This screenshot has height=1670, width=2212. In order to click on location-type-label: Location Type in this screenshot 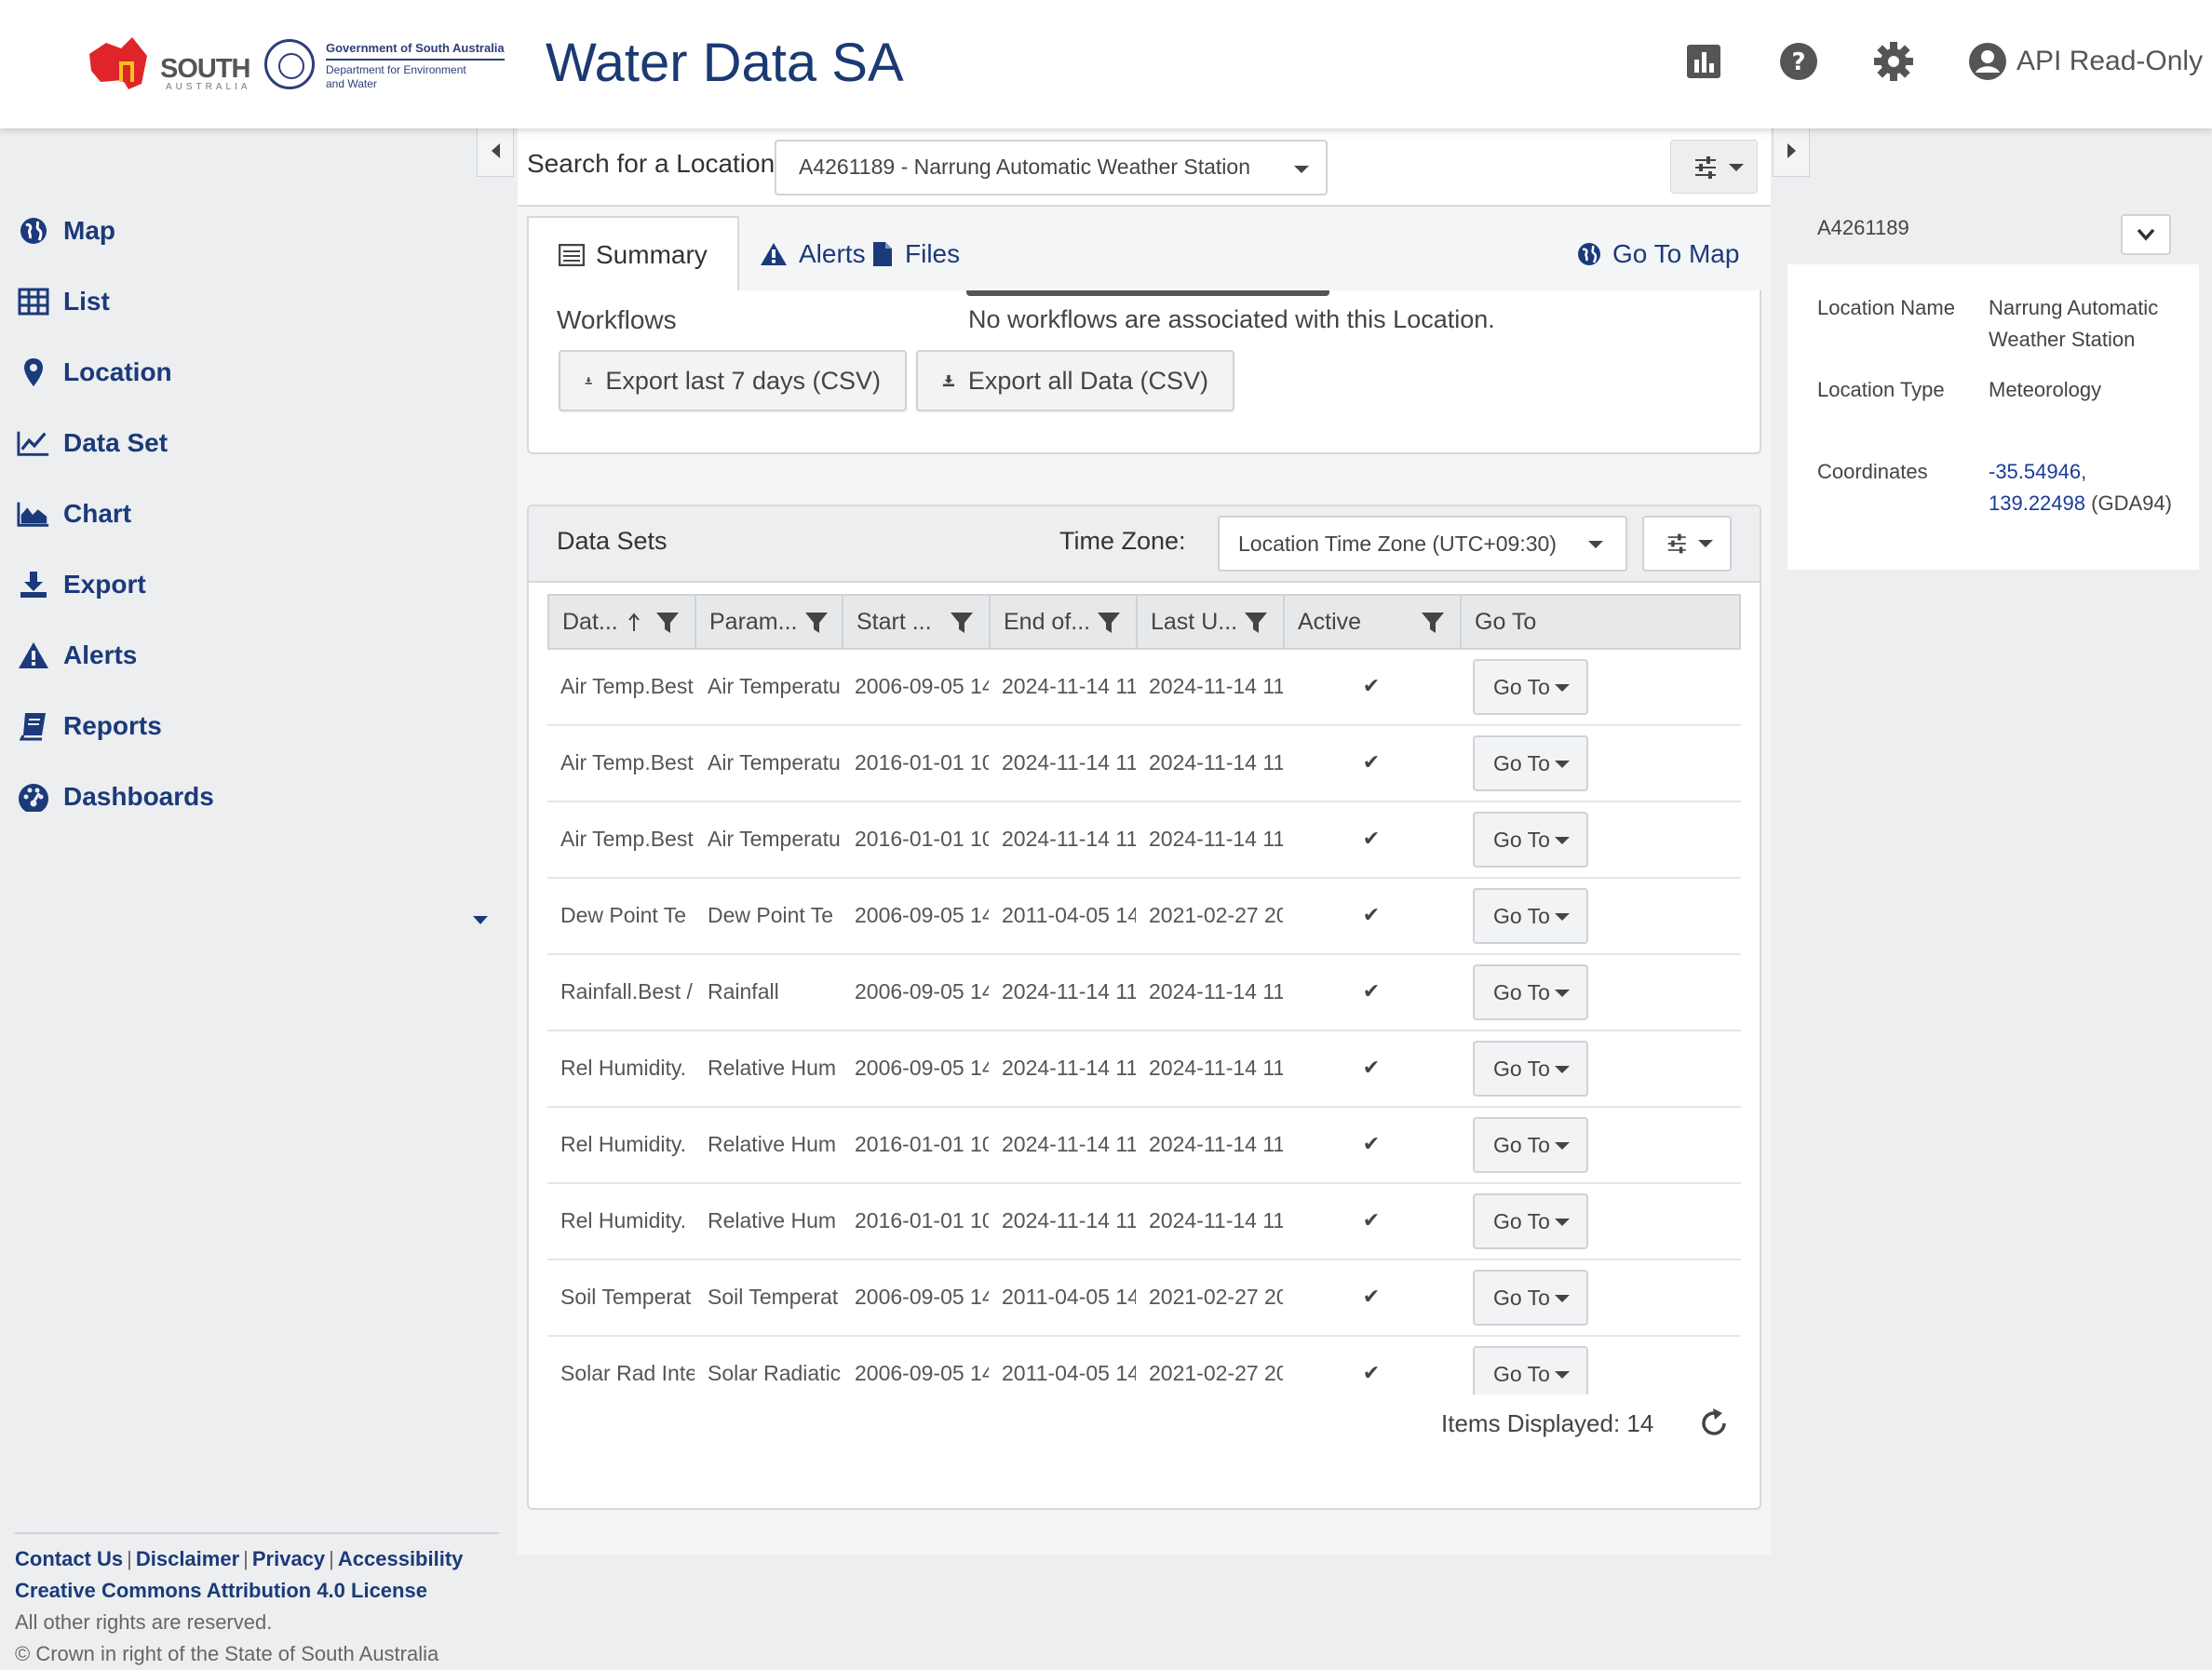, I will do `click(1881, 389)`.